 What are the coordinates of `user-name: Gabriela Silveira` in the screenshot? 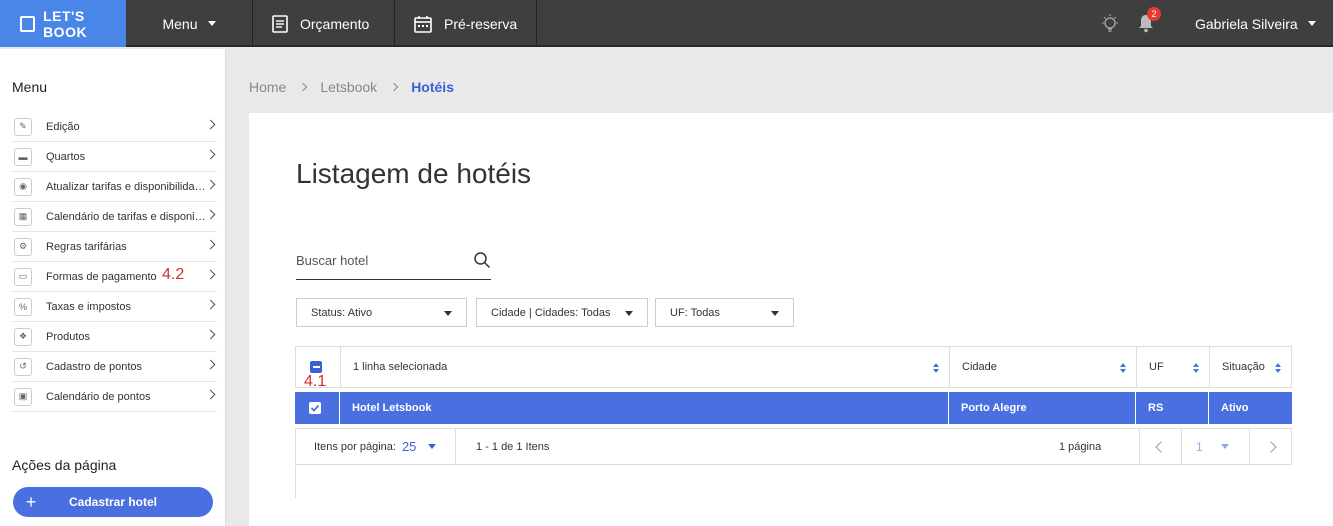 It's located at (1246, 23).